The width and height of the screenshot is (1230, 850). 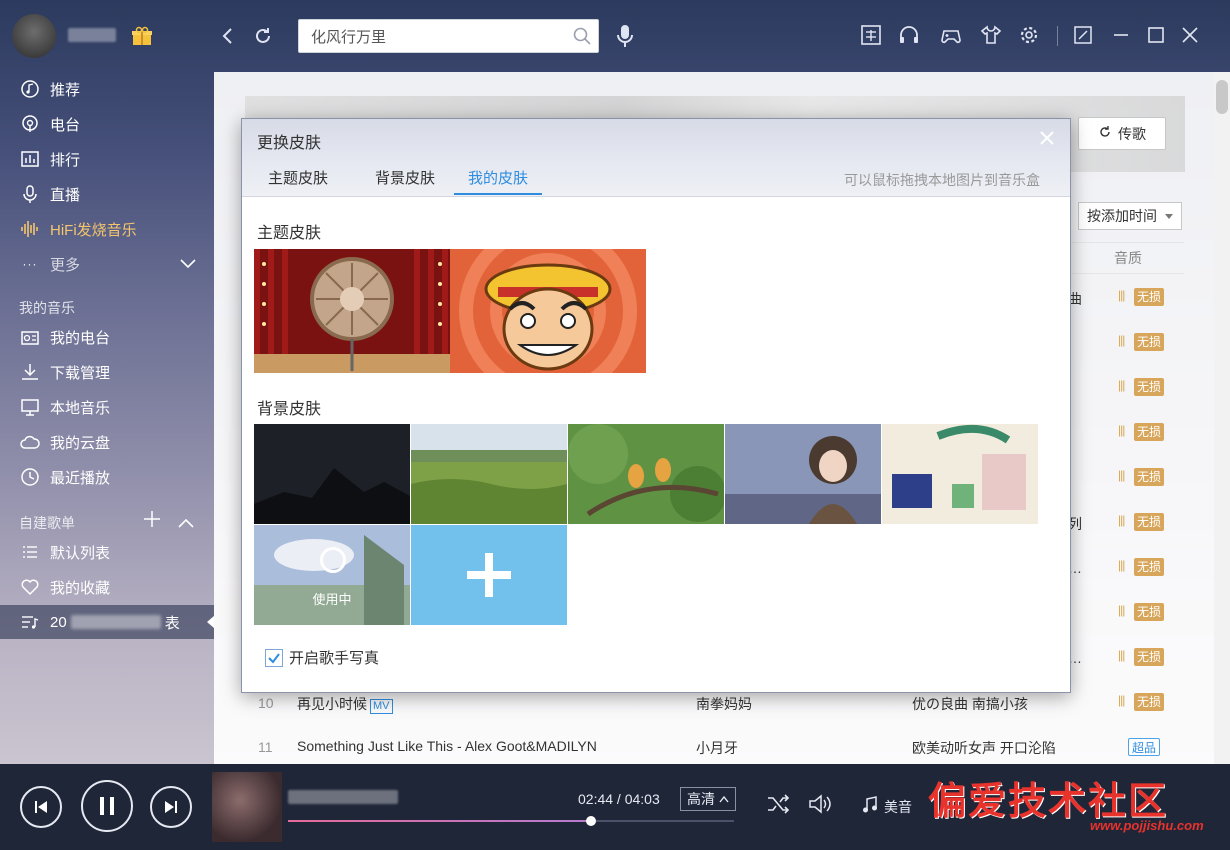 What do you see at coordinates (107, 622) in the screenshot?
I see `sidebar-item-custom-playlist: 20 表` at bounding box center [107, 622].